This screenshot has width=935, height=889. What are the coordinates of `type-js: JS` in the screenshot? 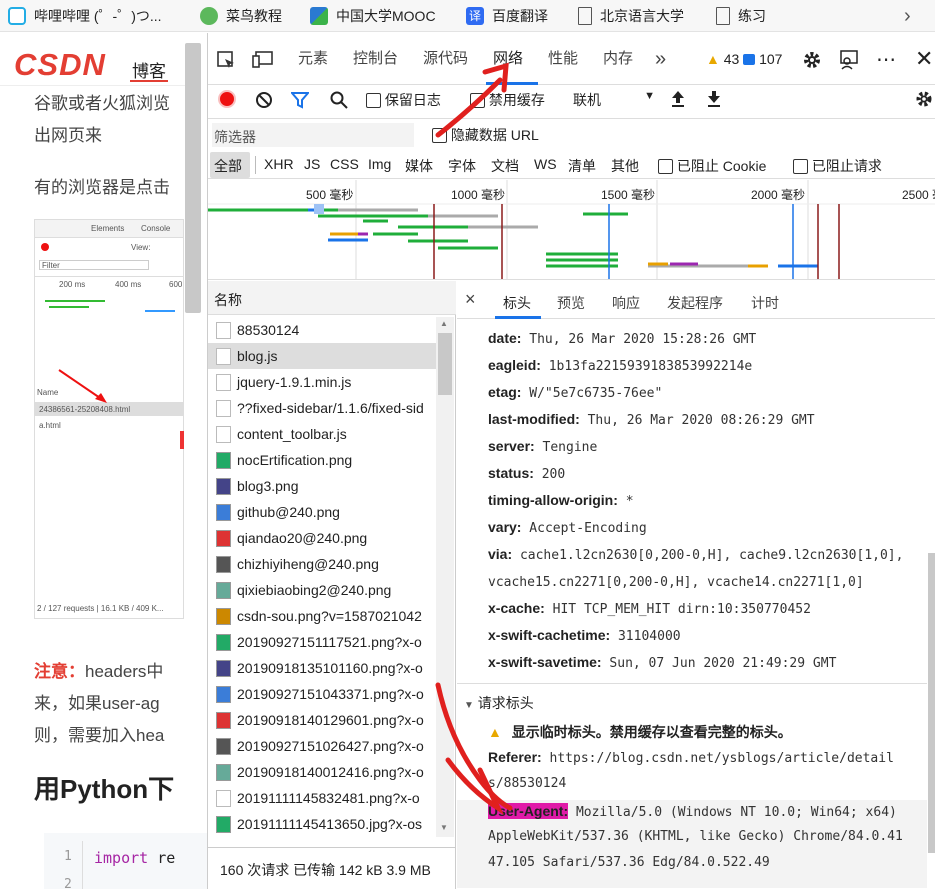 It's located at (312, 164).